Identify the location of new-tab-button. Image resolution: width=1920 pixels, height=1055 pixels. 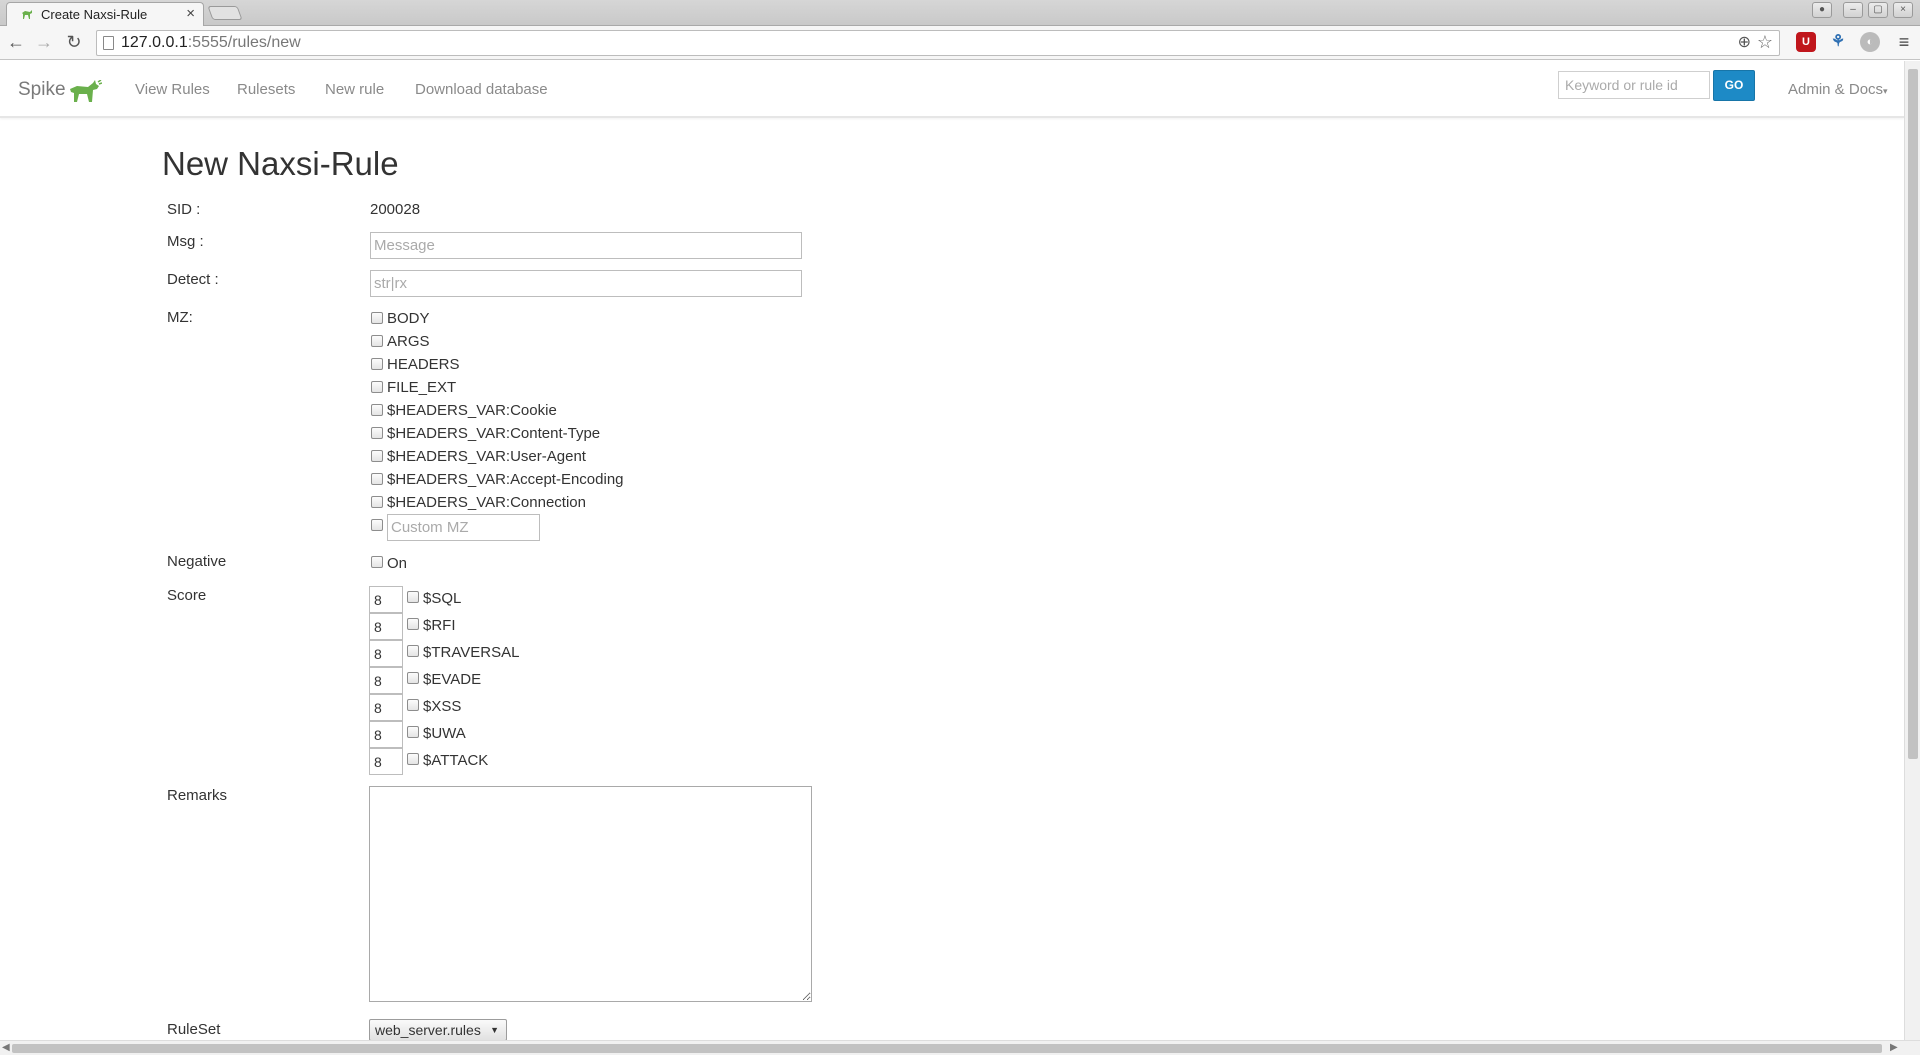
(225, 13).